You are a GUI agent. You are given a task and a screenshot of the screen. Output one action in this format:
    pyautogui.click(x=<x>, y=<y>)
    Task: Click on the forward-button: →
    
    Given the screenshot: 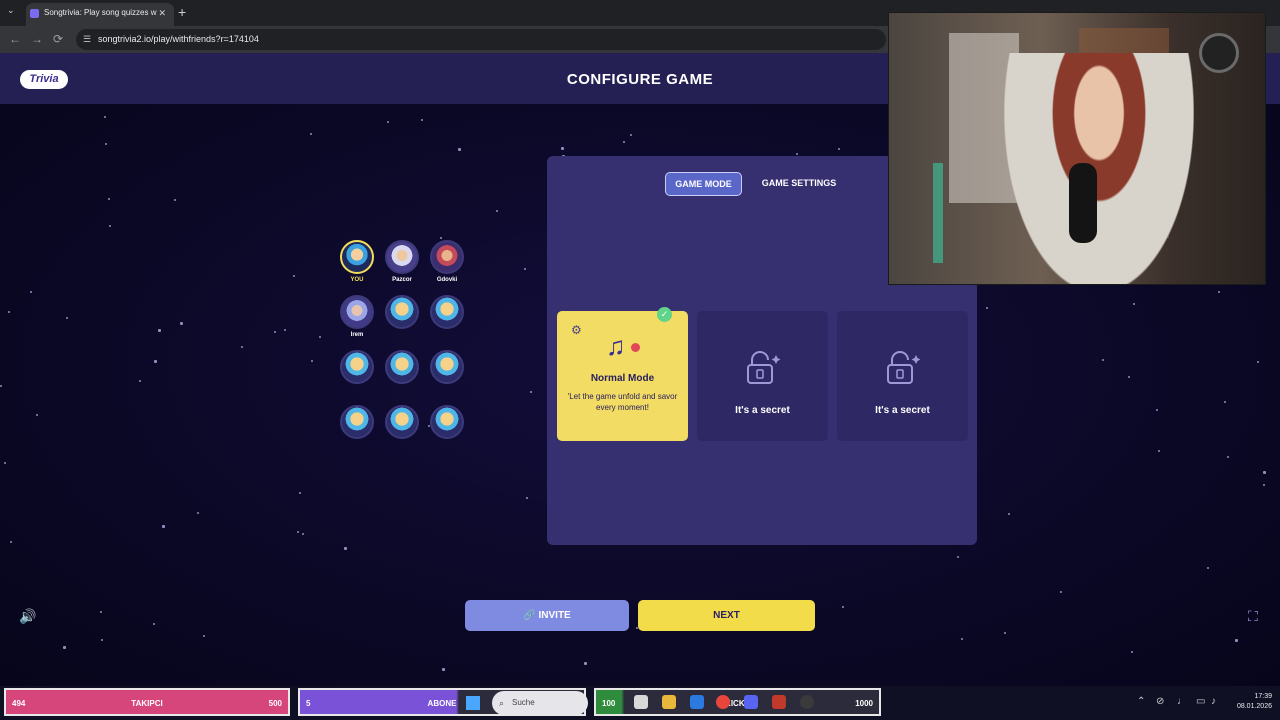 What is the action you would take?
    pyautogui.click(x=37, y=39)
    